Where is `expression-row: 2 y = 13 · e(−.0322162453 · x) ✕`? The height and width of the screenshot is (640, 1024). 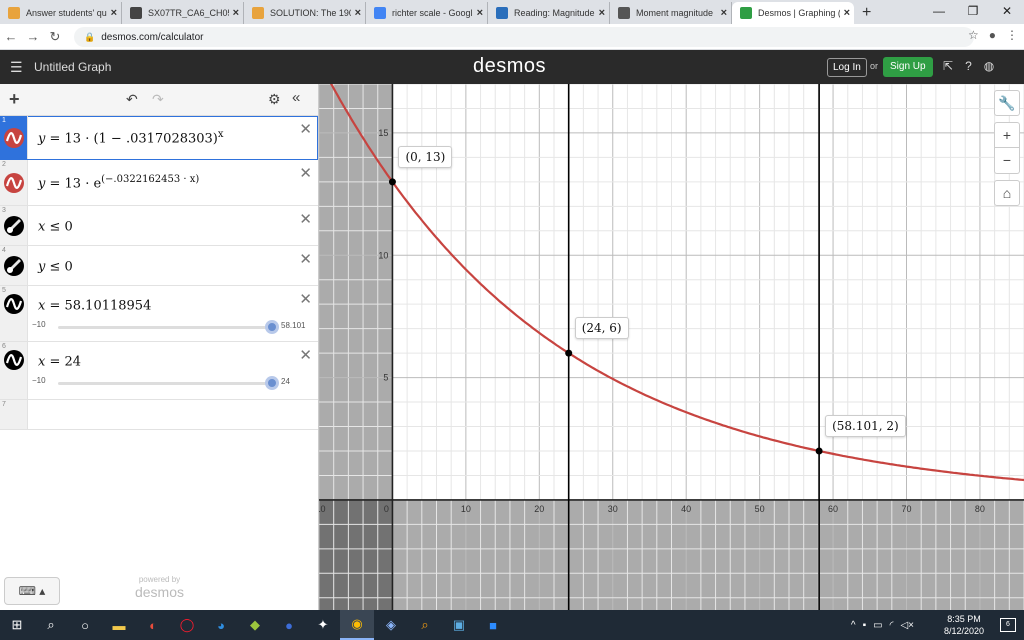
expression-row: 2 y = 13 · e(−.0322162453 · x) ✕ is located at coordinates (159, 183).